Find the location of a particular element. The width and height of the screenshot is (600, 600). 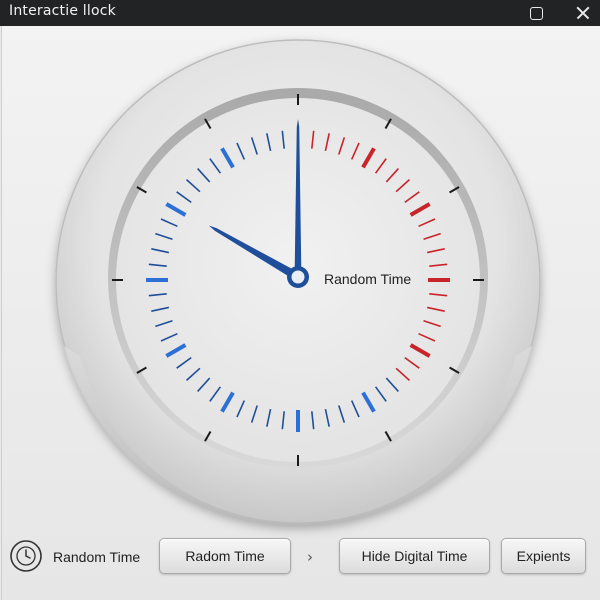

hide-digital-time-button: Hide Digital Time is located at coordinates (414, 556).